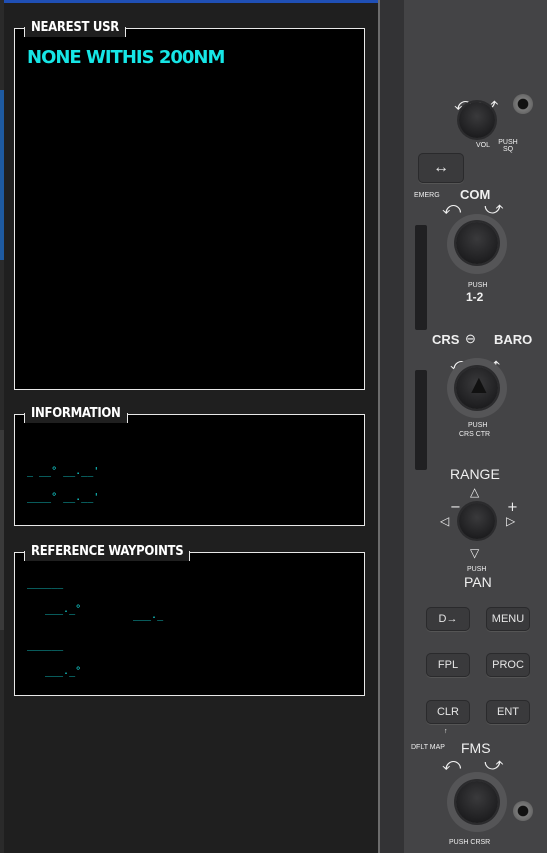  What do you see at coordinates (76, 414) in the screenshot?
I see `information-title: INFORMATION` at bounding box center [76, 414].